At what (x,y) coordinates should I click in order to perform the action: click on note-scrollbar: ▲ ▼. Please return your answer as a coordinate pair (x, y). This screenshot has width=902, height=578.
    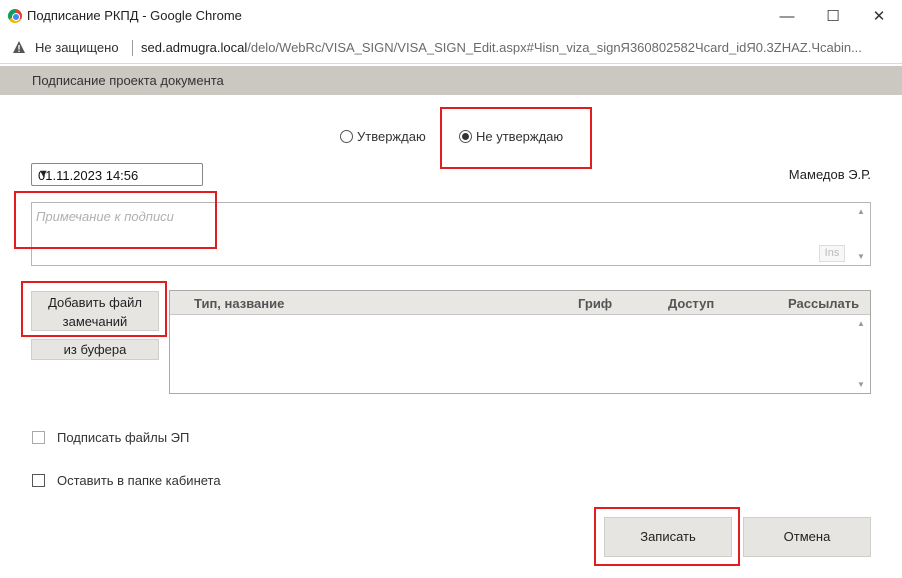
    Looking at the image, I should click on (861, 234).